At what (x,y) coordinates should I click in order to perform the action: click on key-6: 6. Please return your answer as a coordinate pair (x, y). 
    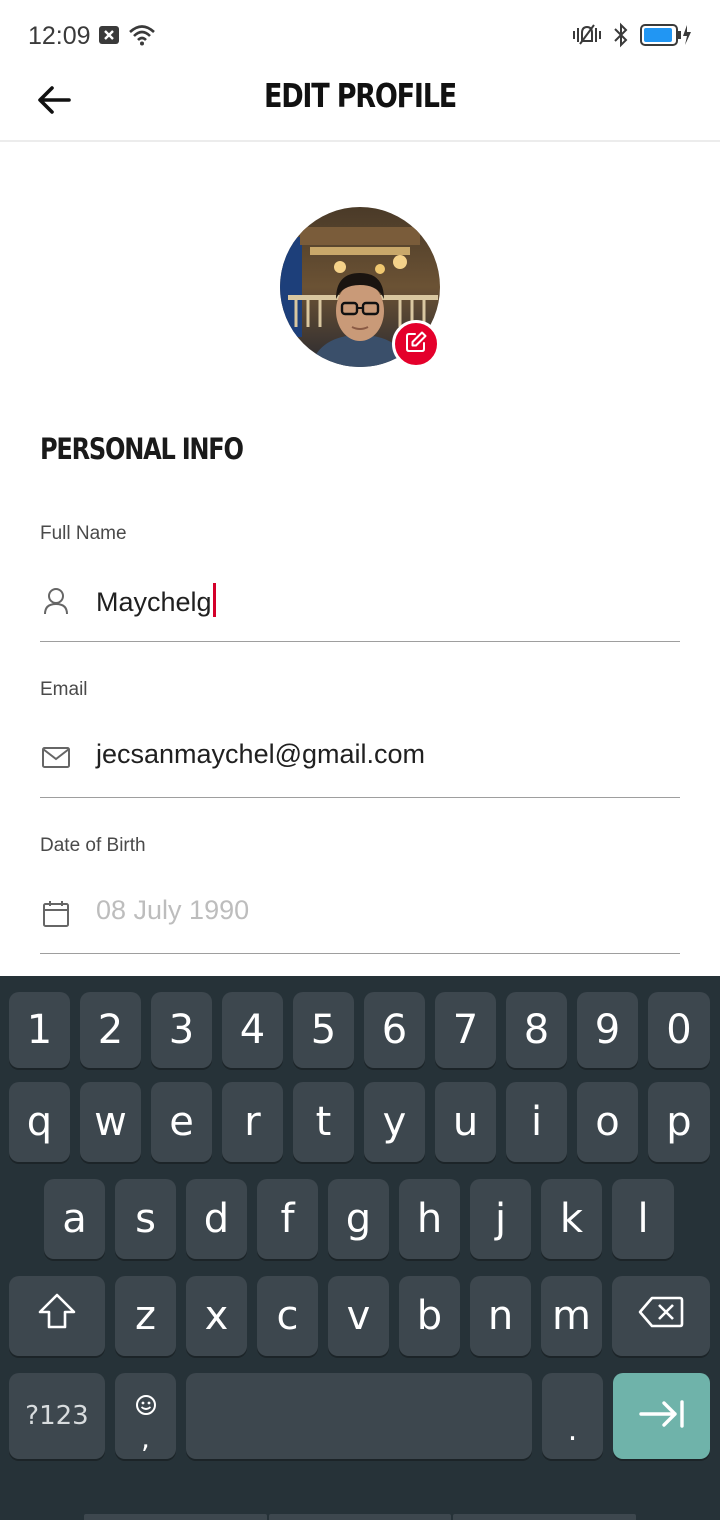
    Looking at the image, I should click on (394, 1030).